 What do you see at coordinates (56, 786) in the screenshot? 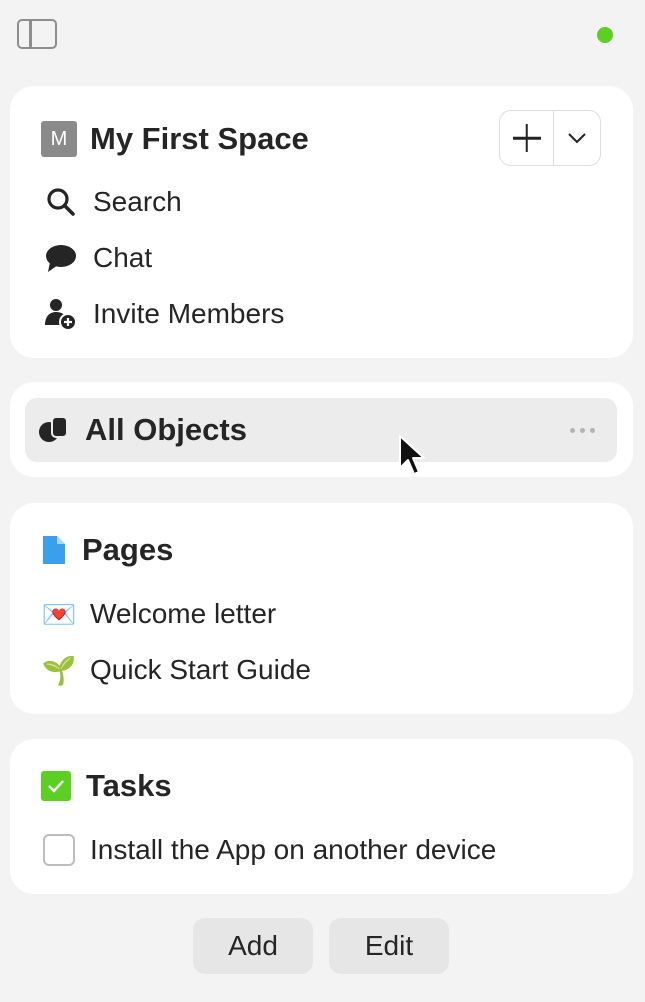
I see `checkbox-checked-icon` at bounding box center [56, 786].